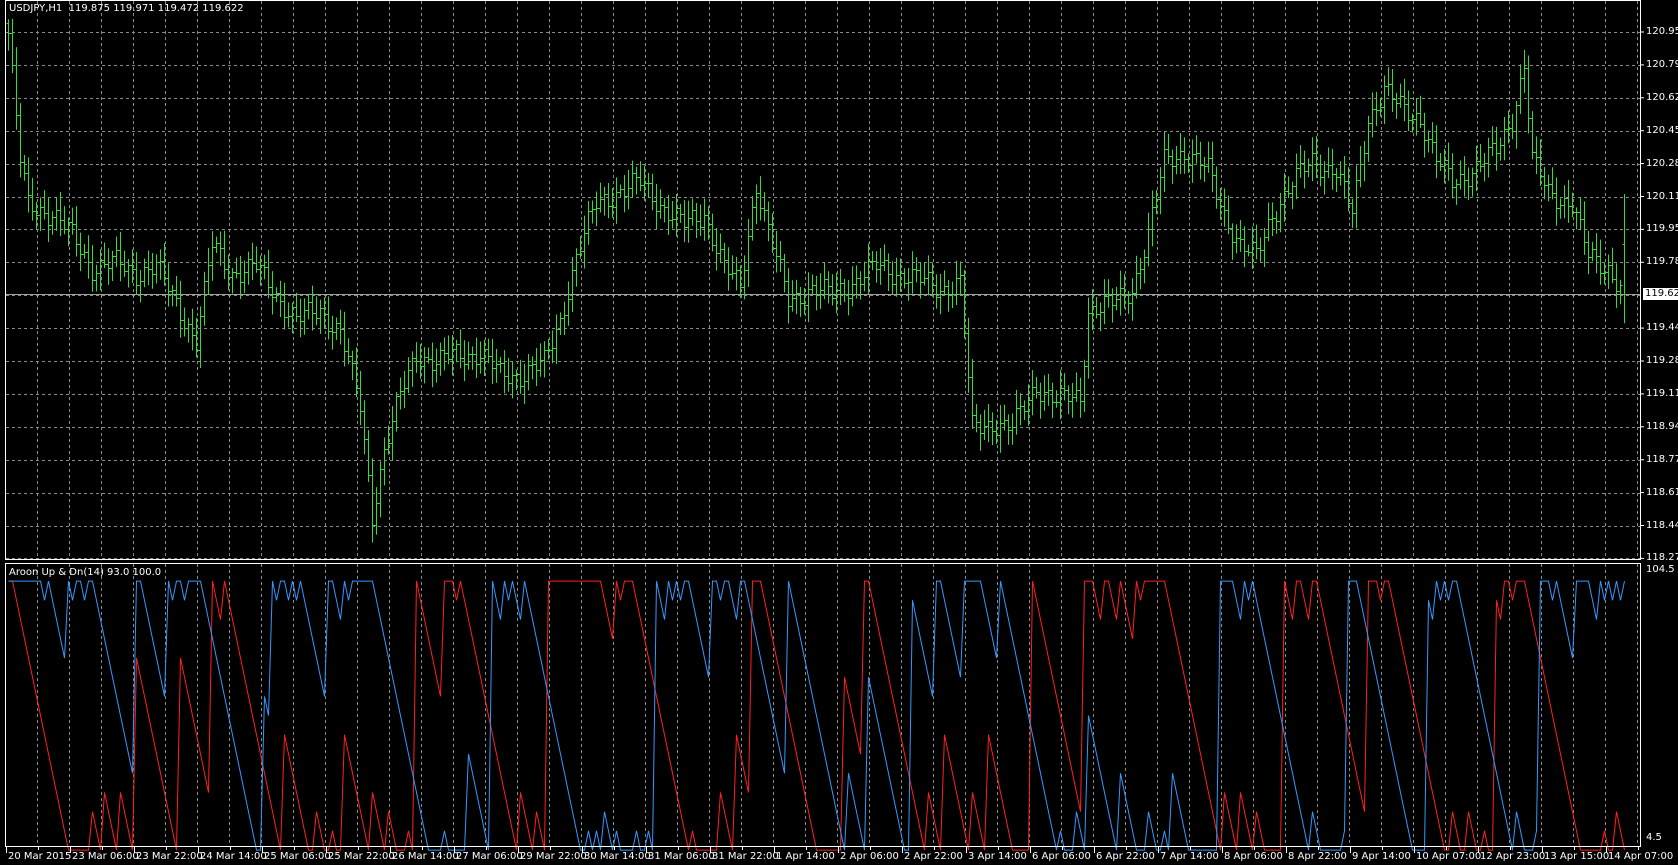  Describe the element at coordinates (1317, 856) in the screenshot. I see `time-label: 8 Apr 22:00` at that location.